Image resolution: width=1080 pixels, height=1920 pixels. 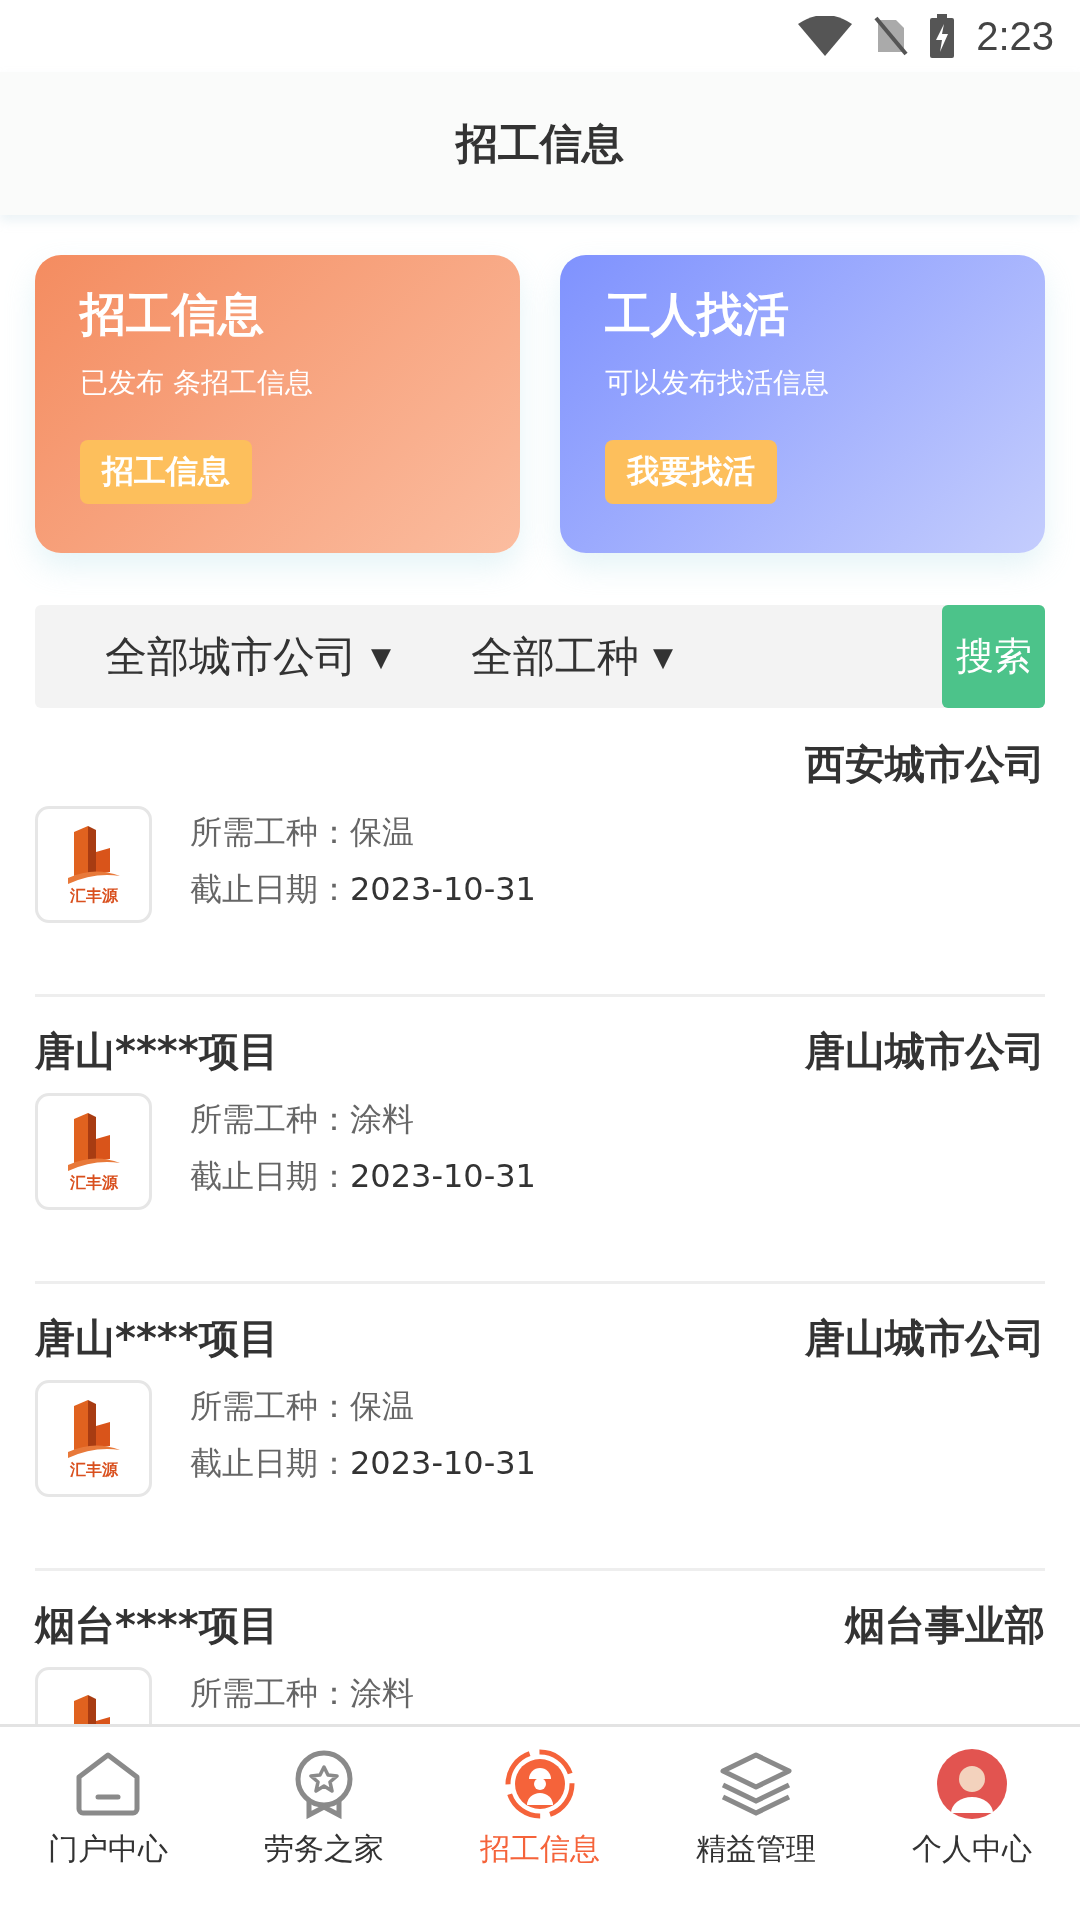 What do you see at coordinates (717, 383) in the screenshot?
I see `card-subtitle: 可以发布找活信息` at bounding box center [717, 383].